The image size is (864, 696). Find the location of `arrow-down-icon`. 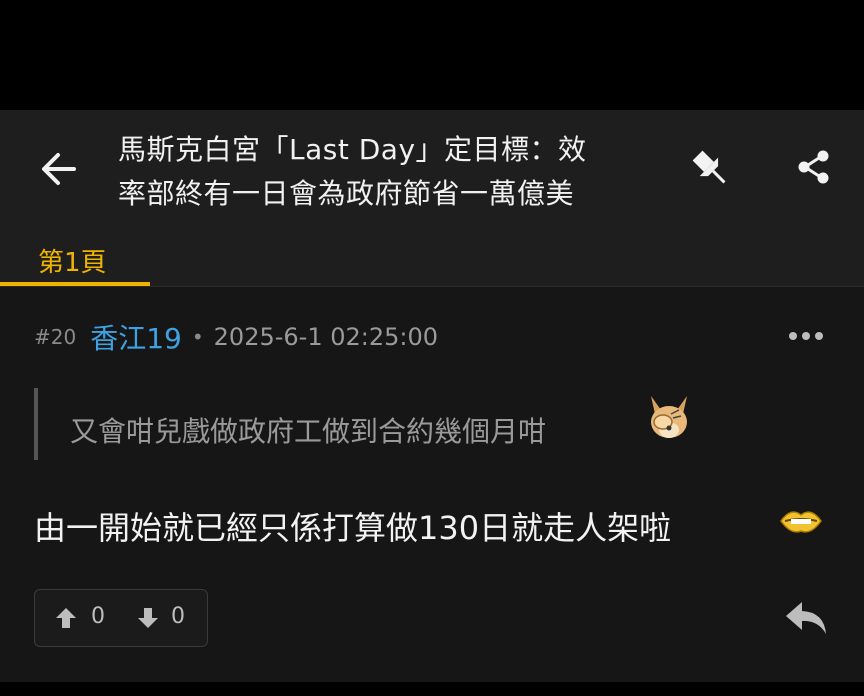

arrow-down-icon is located at coordinates (148, 618).